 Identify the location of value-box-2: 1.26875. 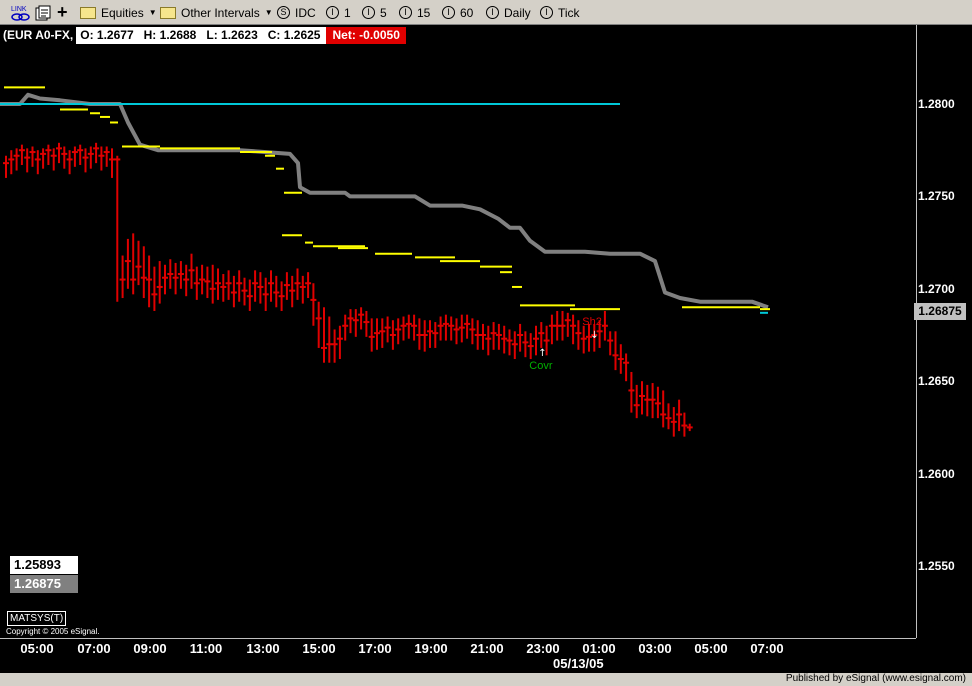
(44, 584).